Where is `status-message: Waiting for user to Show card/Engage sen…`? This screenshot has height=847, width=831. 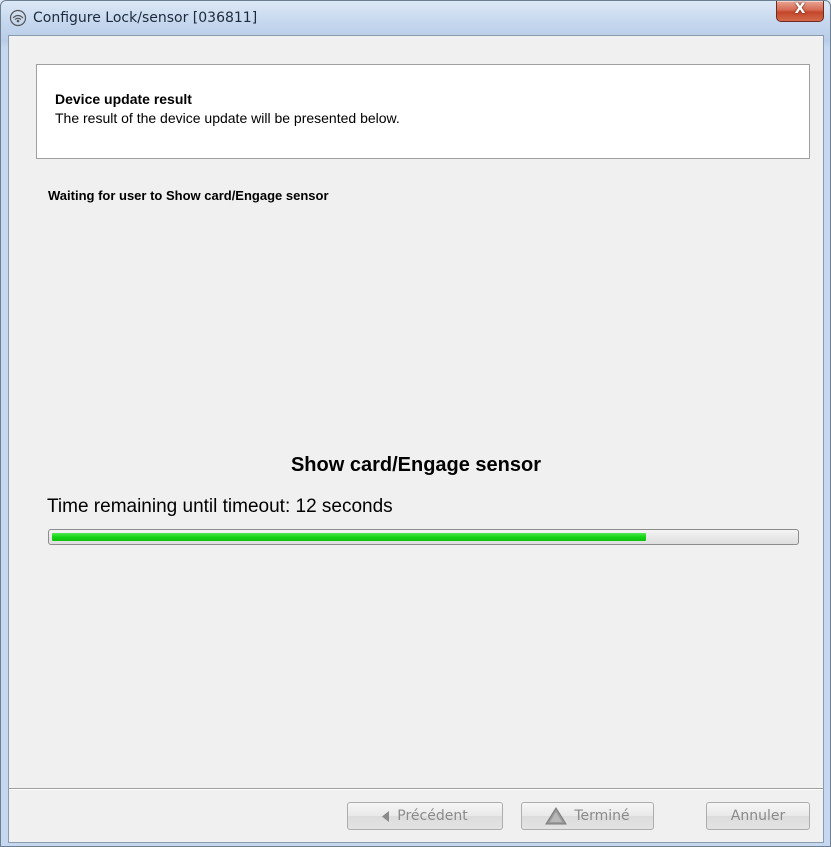 status-message: Waiting for user to Show card/Engage sen… is located at coordinates (188, 195).